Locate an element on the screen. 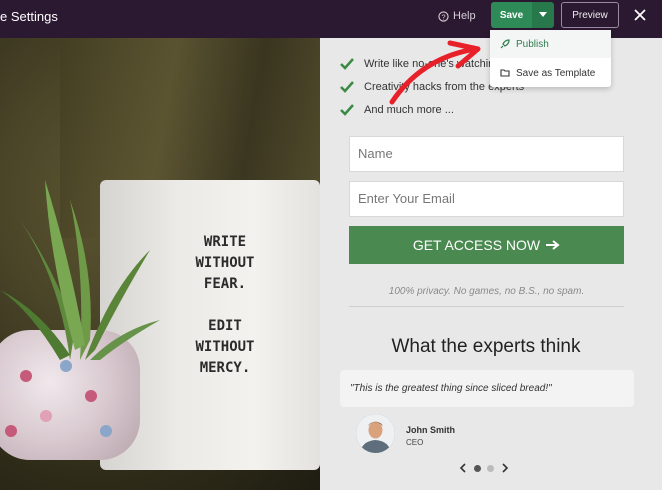 The height and width of the screenshot is (490, 662). help-icon: ? is located at coordinates (443, 16).